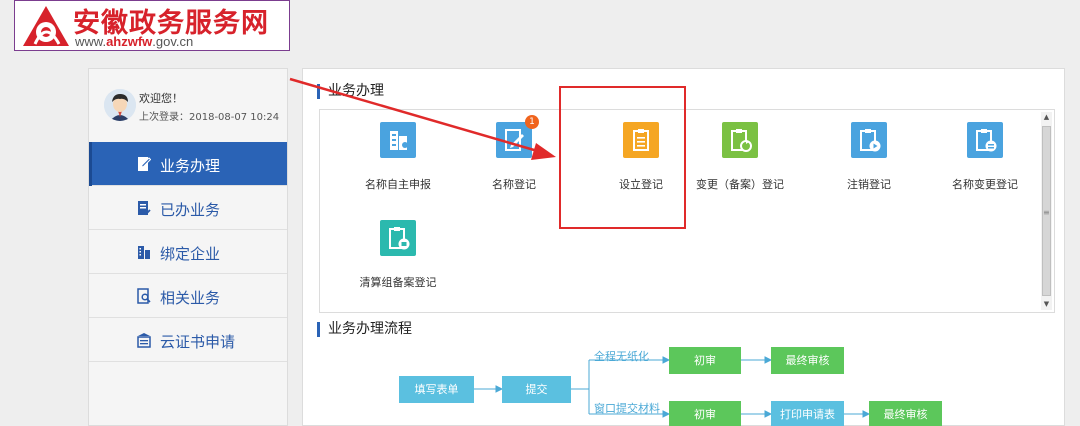 Image resolution: width=1080 pixels, height=426 pixels. Describe the element at coordinates (1046, 304) in the screenshot. I see `scroll-down-icon: ▼` at that location.